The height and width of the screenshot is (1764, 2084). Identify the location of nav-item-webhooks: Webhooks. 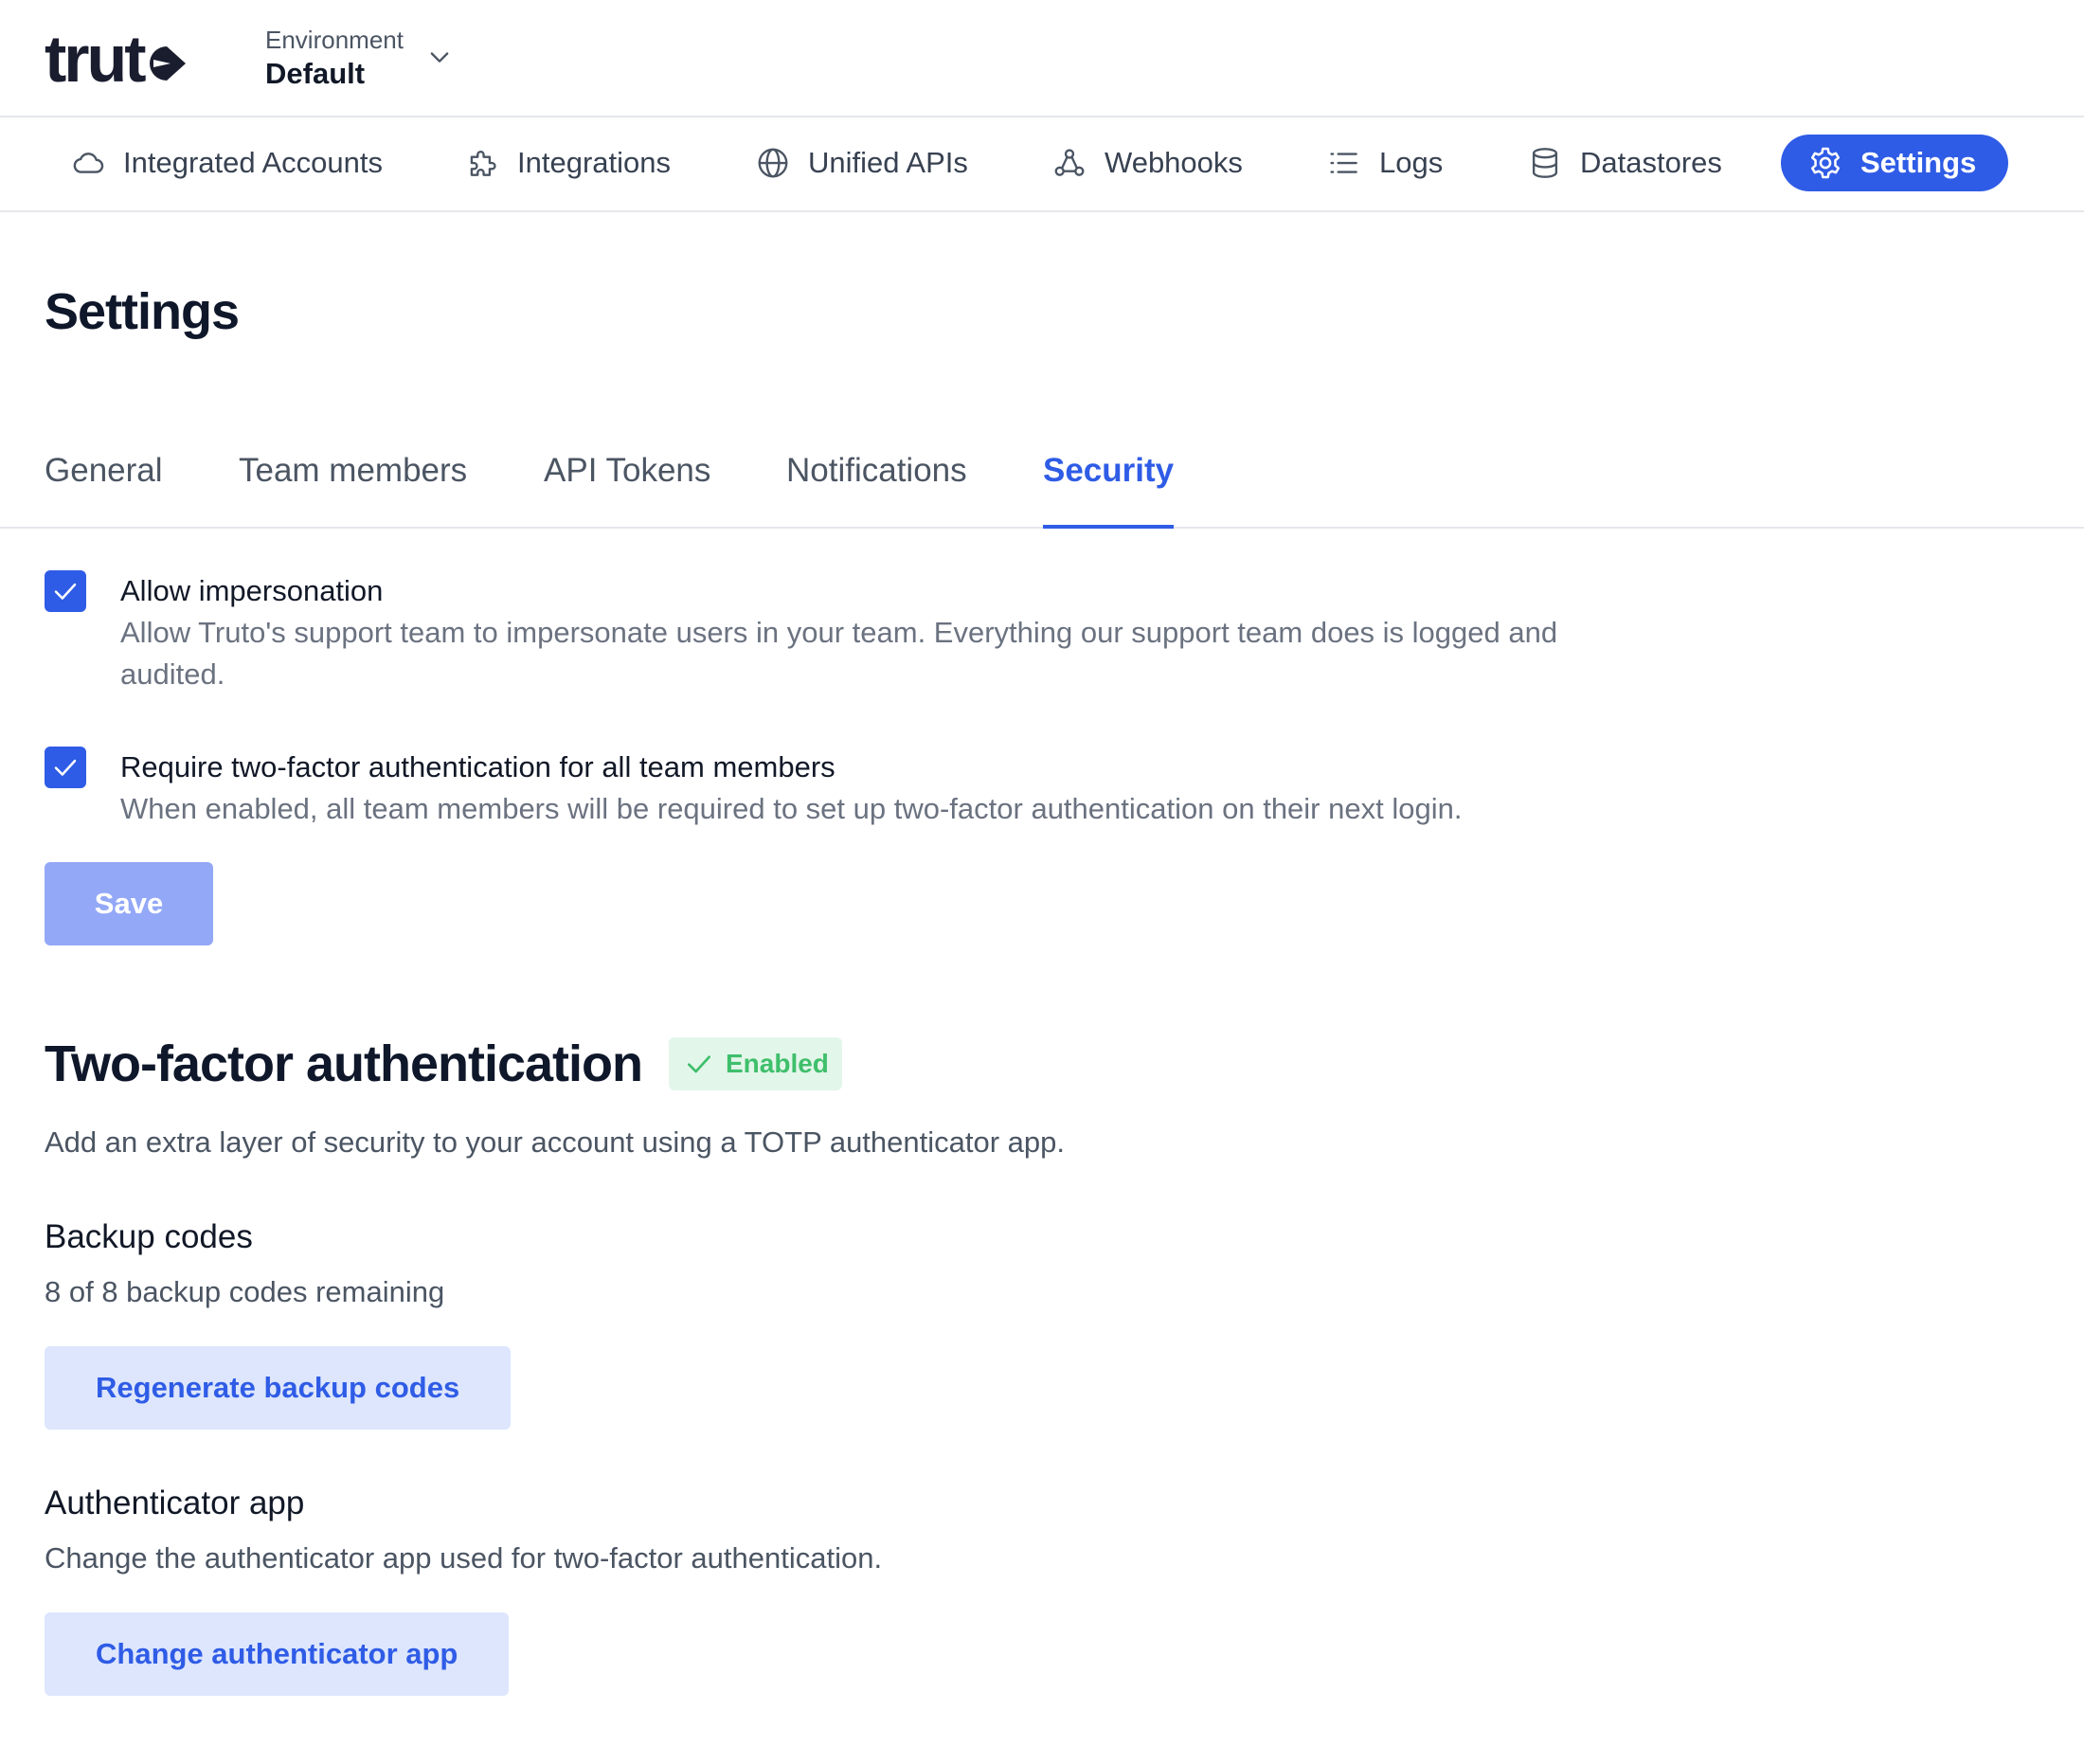
(1147, 163).